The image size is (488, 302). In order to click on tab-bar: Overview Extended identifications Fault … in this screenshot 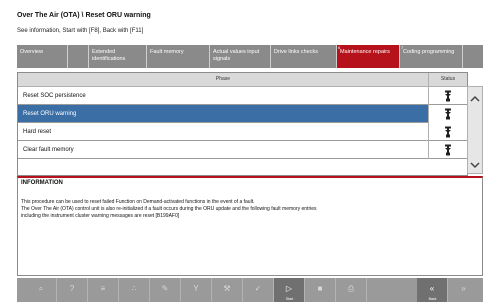, I will do `click(250, 56)`.